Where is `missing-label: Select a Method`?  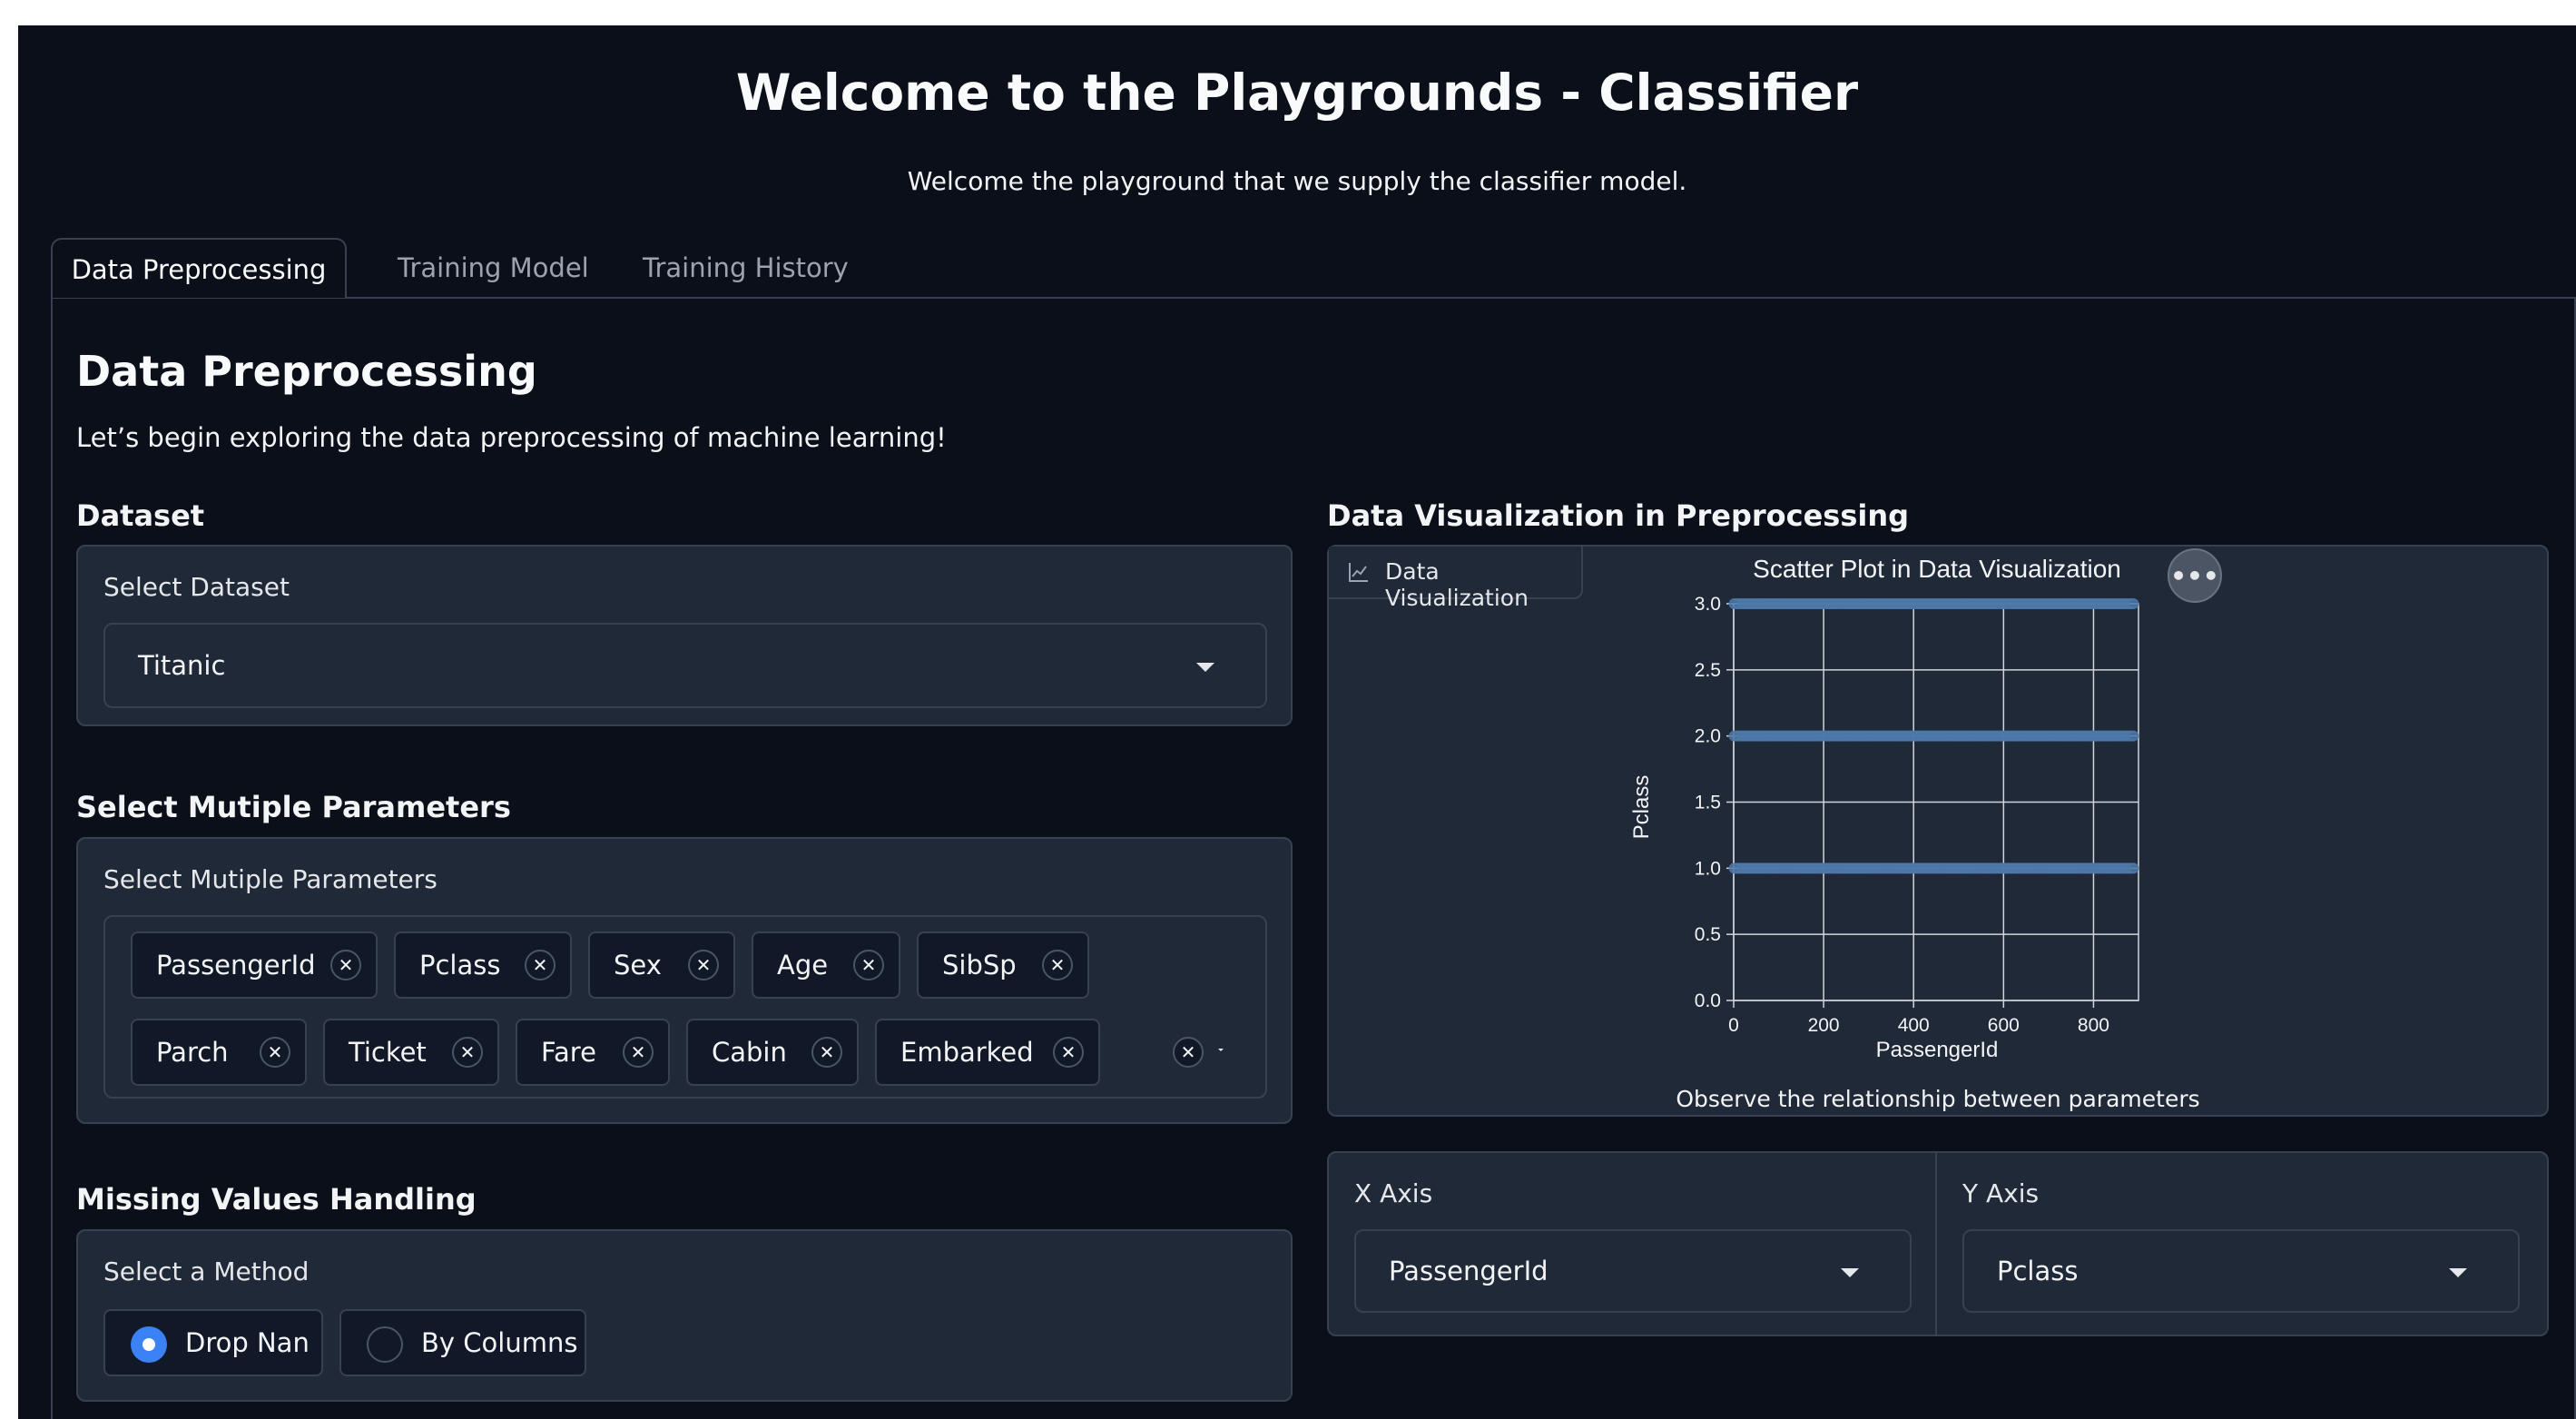
missing-label: Select a Method is located at coordinates (206, 1271).